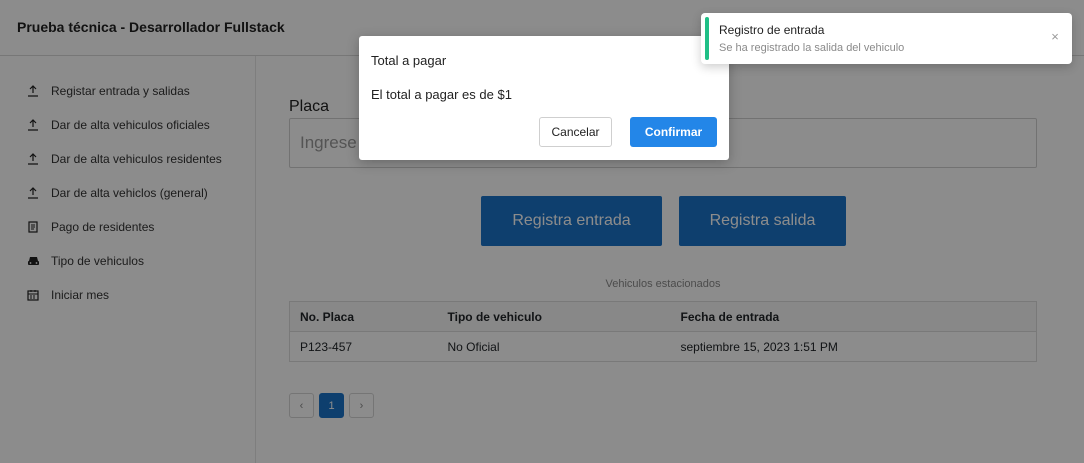 This screenshot has width=1084, height=463. I want to click on confirm-button: Confirmar, so click(673, 132).